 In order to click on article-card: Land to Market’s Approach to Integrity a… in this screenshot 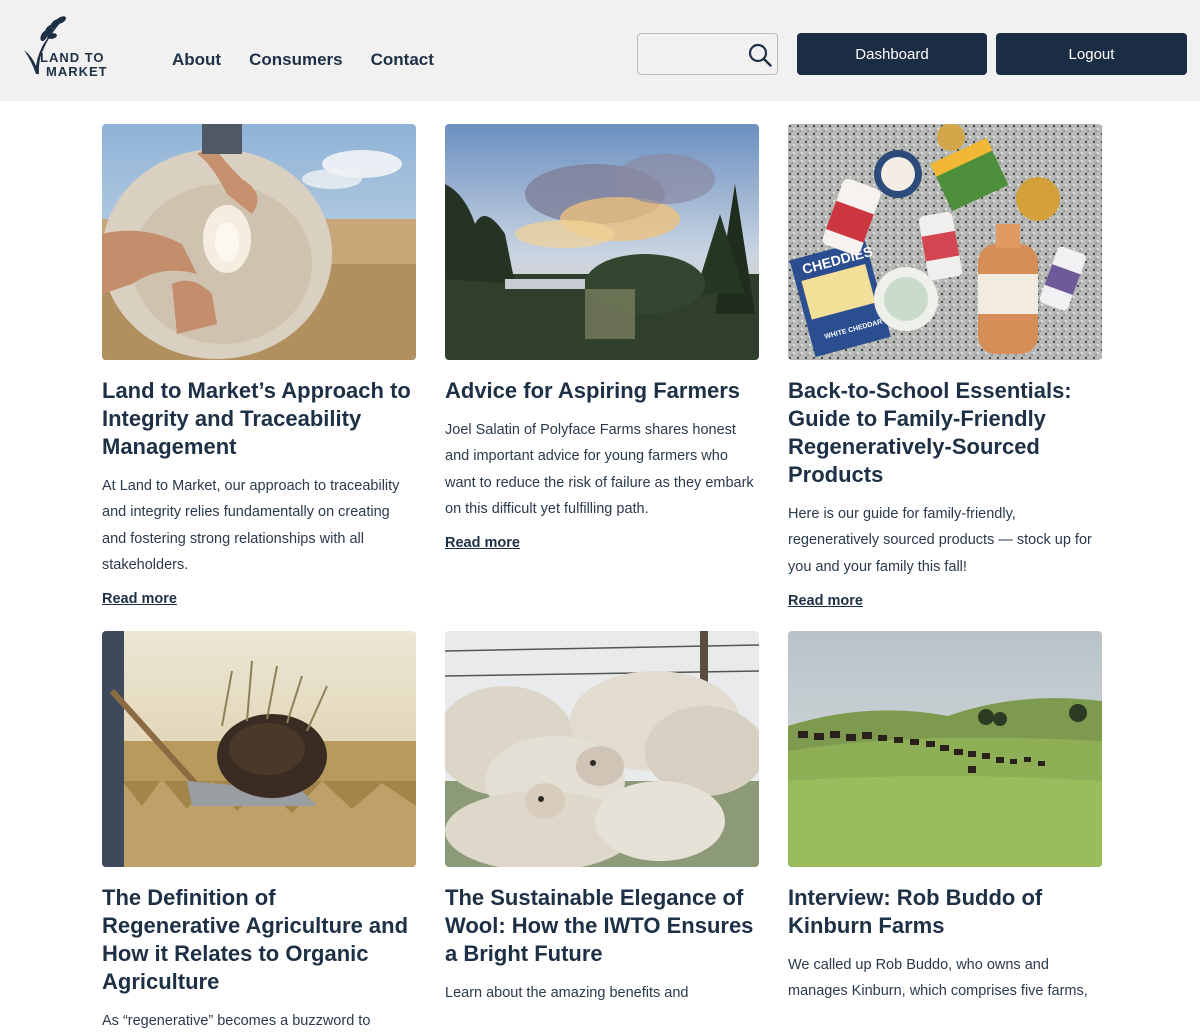, I will do `click(259, 367)`.